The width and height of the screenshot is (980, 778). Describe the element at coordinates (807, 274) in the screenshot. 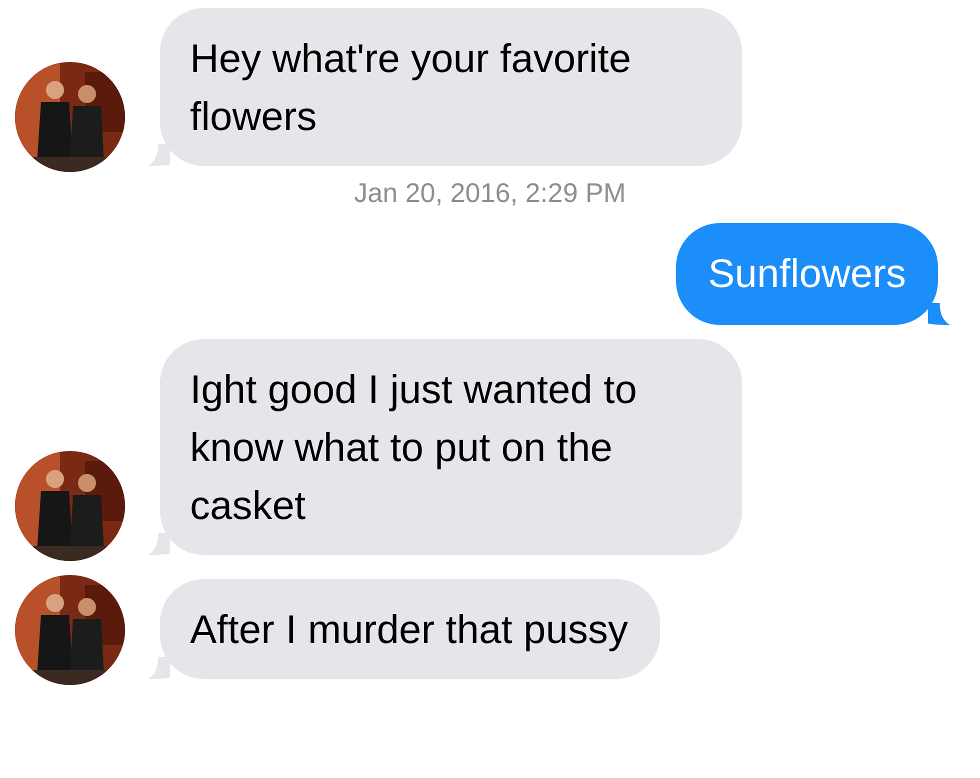

I see `message-bubble: Sunflowers` at that location.